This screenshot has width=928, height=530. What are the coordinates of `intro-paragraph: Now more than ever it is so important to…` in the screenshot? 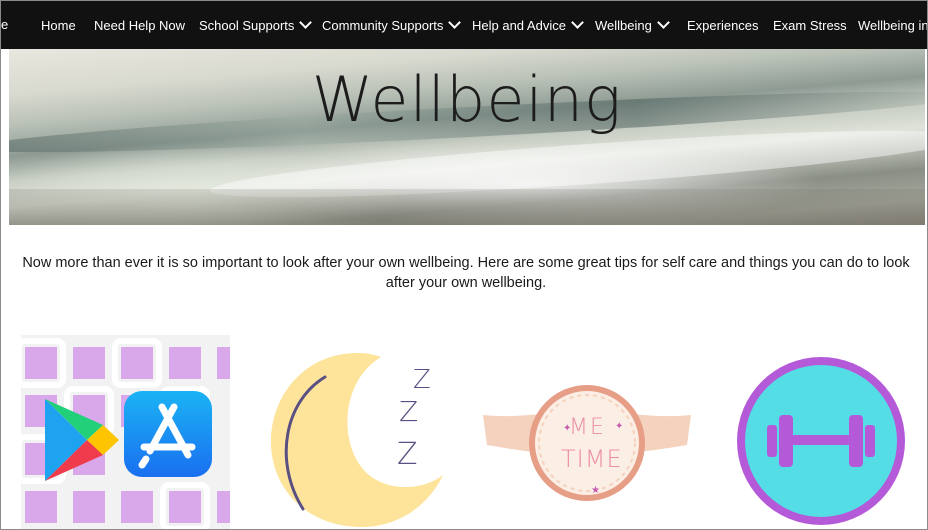 It's located at (466, 273).